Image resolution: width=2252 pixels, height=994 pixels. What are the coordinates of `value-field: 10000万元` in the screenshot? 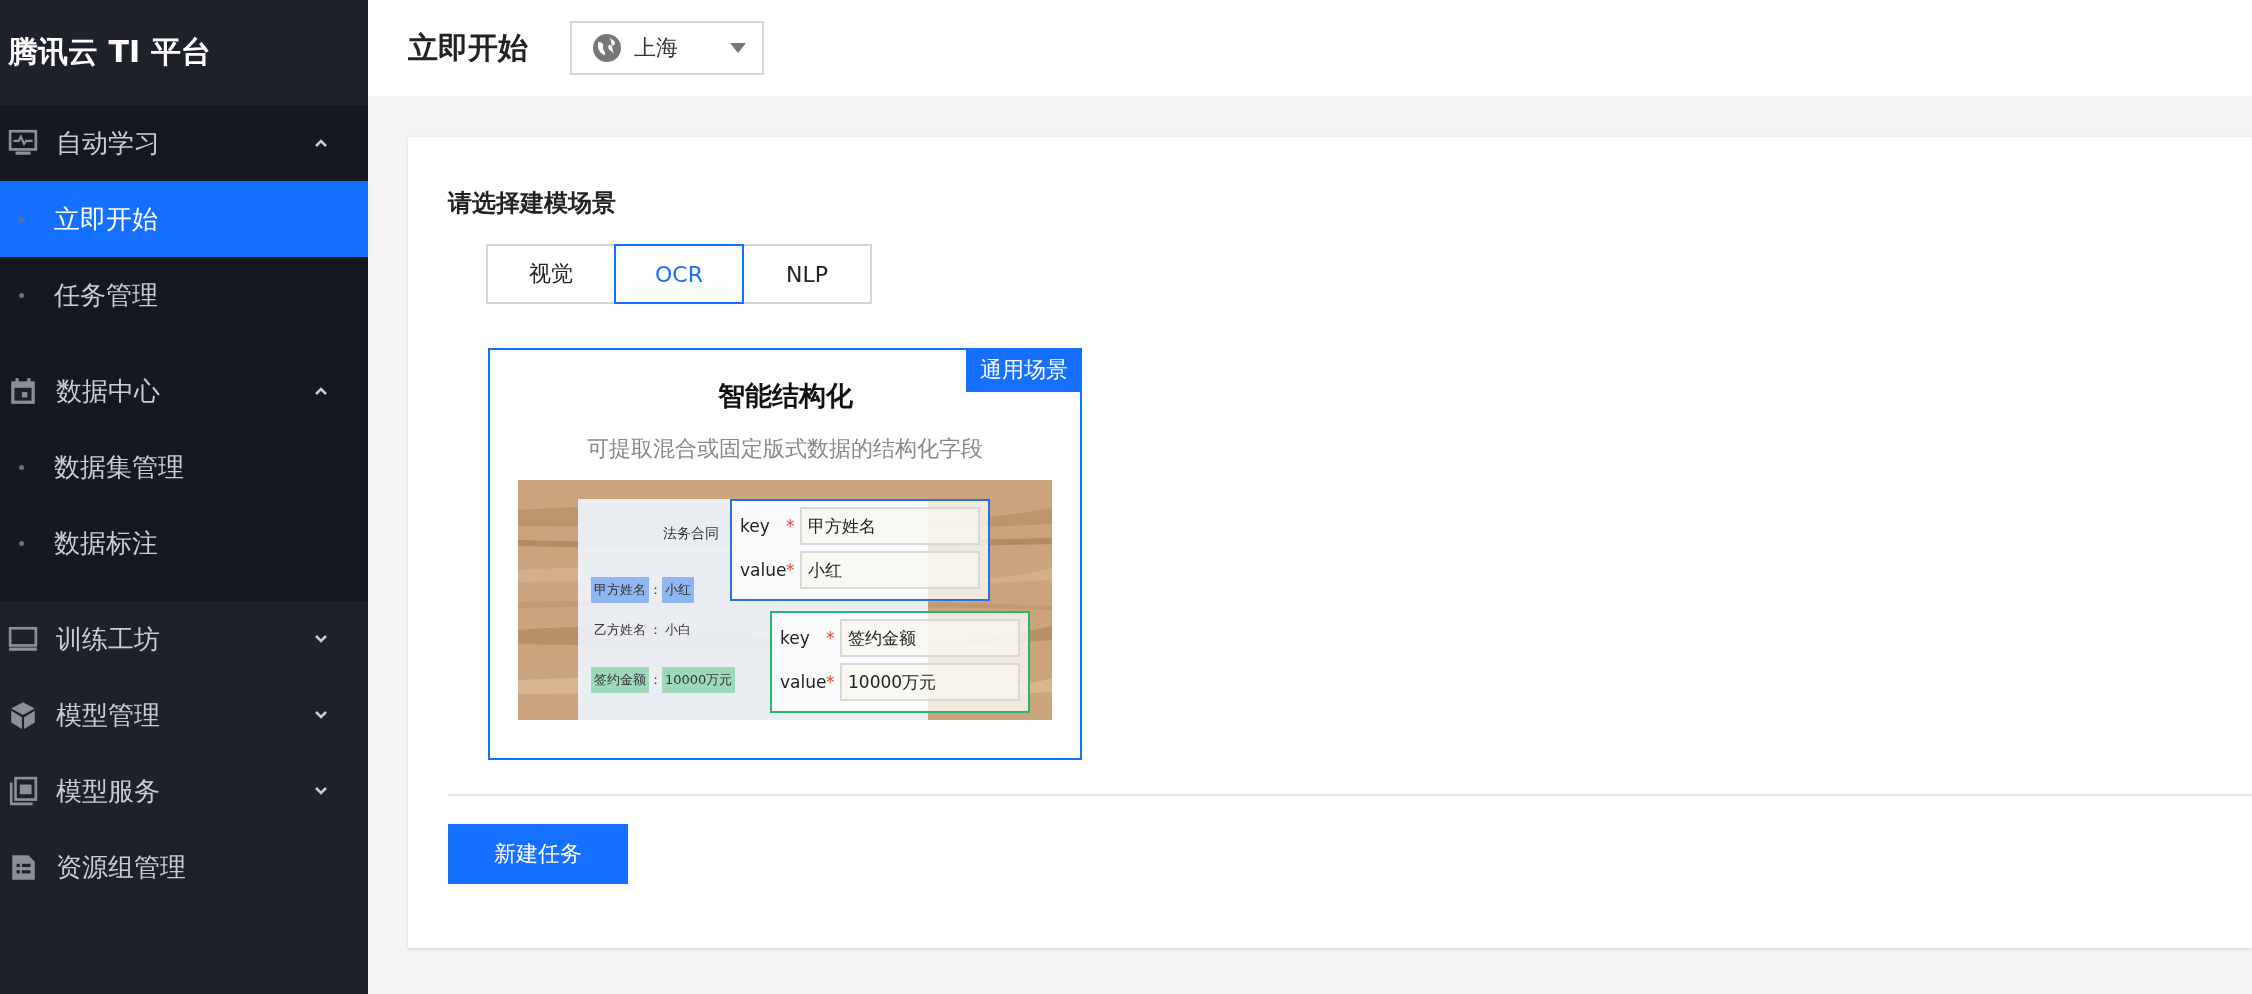 It's located at (930, 682).